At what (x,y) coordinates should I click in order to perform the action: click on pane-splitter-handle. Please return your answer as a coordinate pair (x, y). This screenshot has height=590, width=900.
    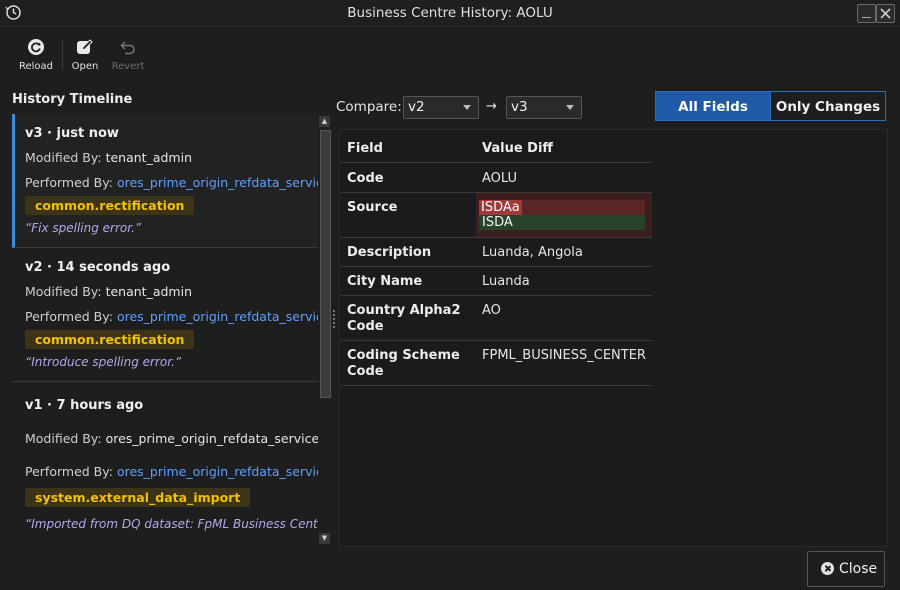
    Looking at the image, I should click on (334, 320).